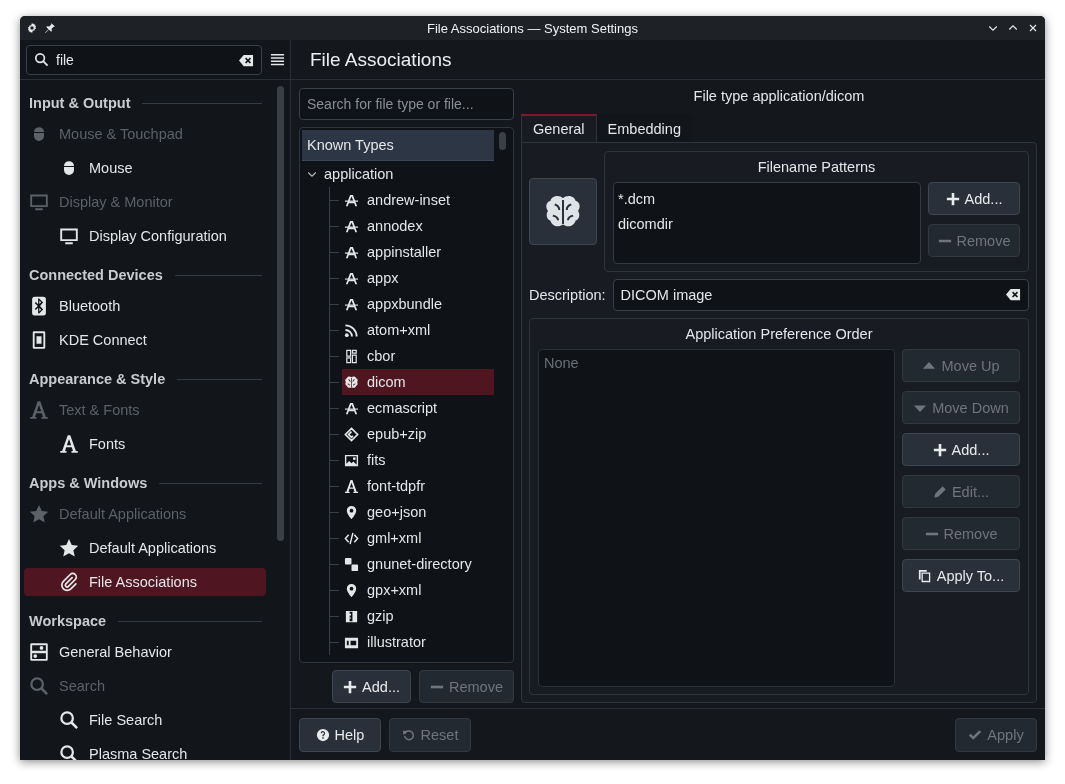 This screenshot has height=784, width=1065. I want to click on tree-item: cbor, so click(418, 356).